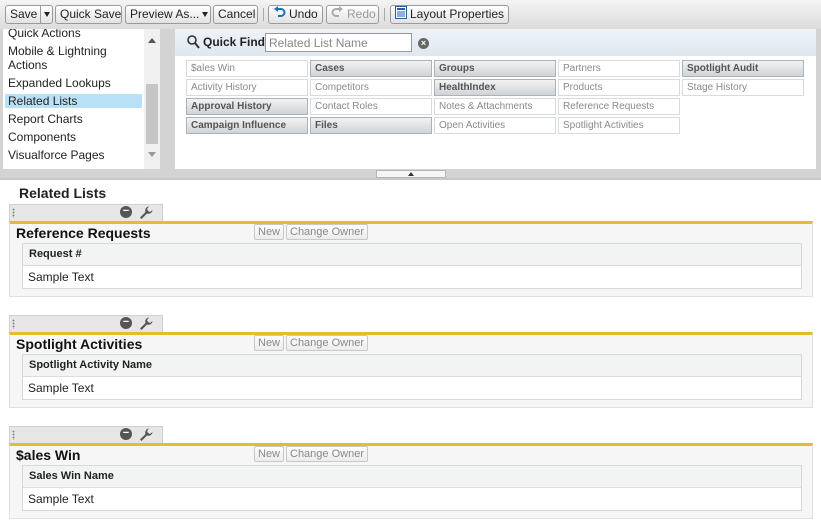 This screenshot has width=821, height=528. I want to click on quick-find-input, so click(338, 42).